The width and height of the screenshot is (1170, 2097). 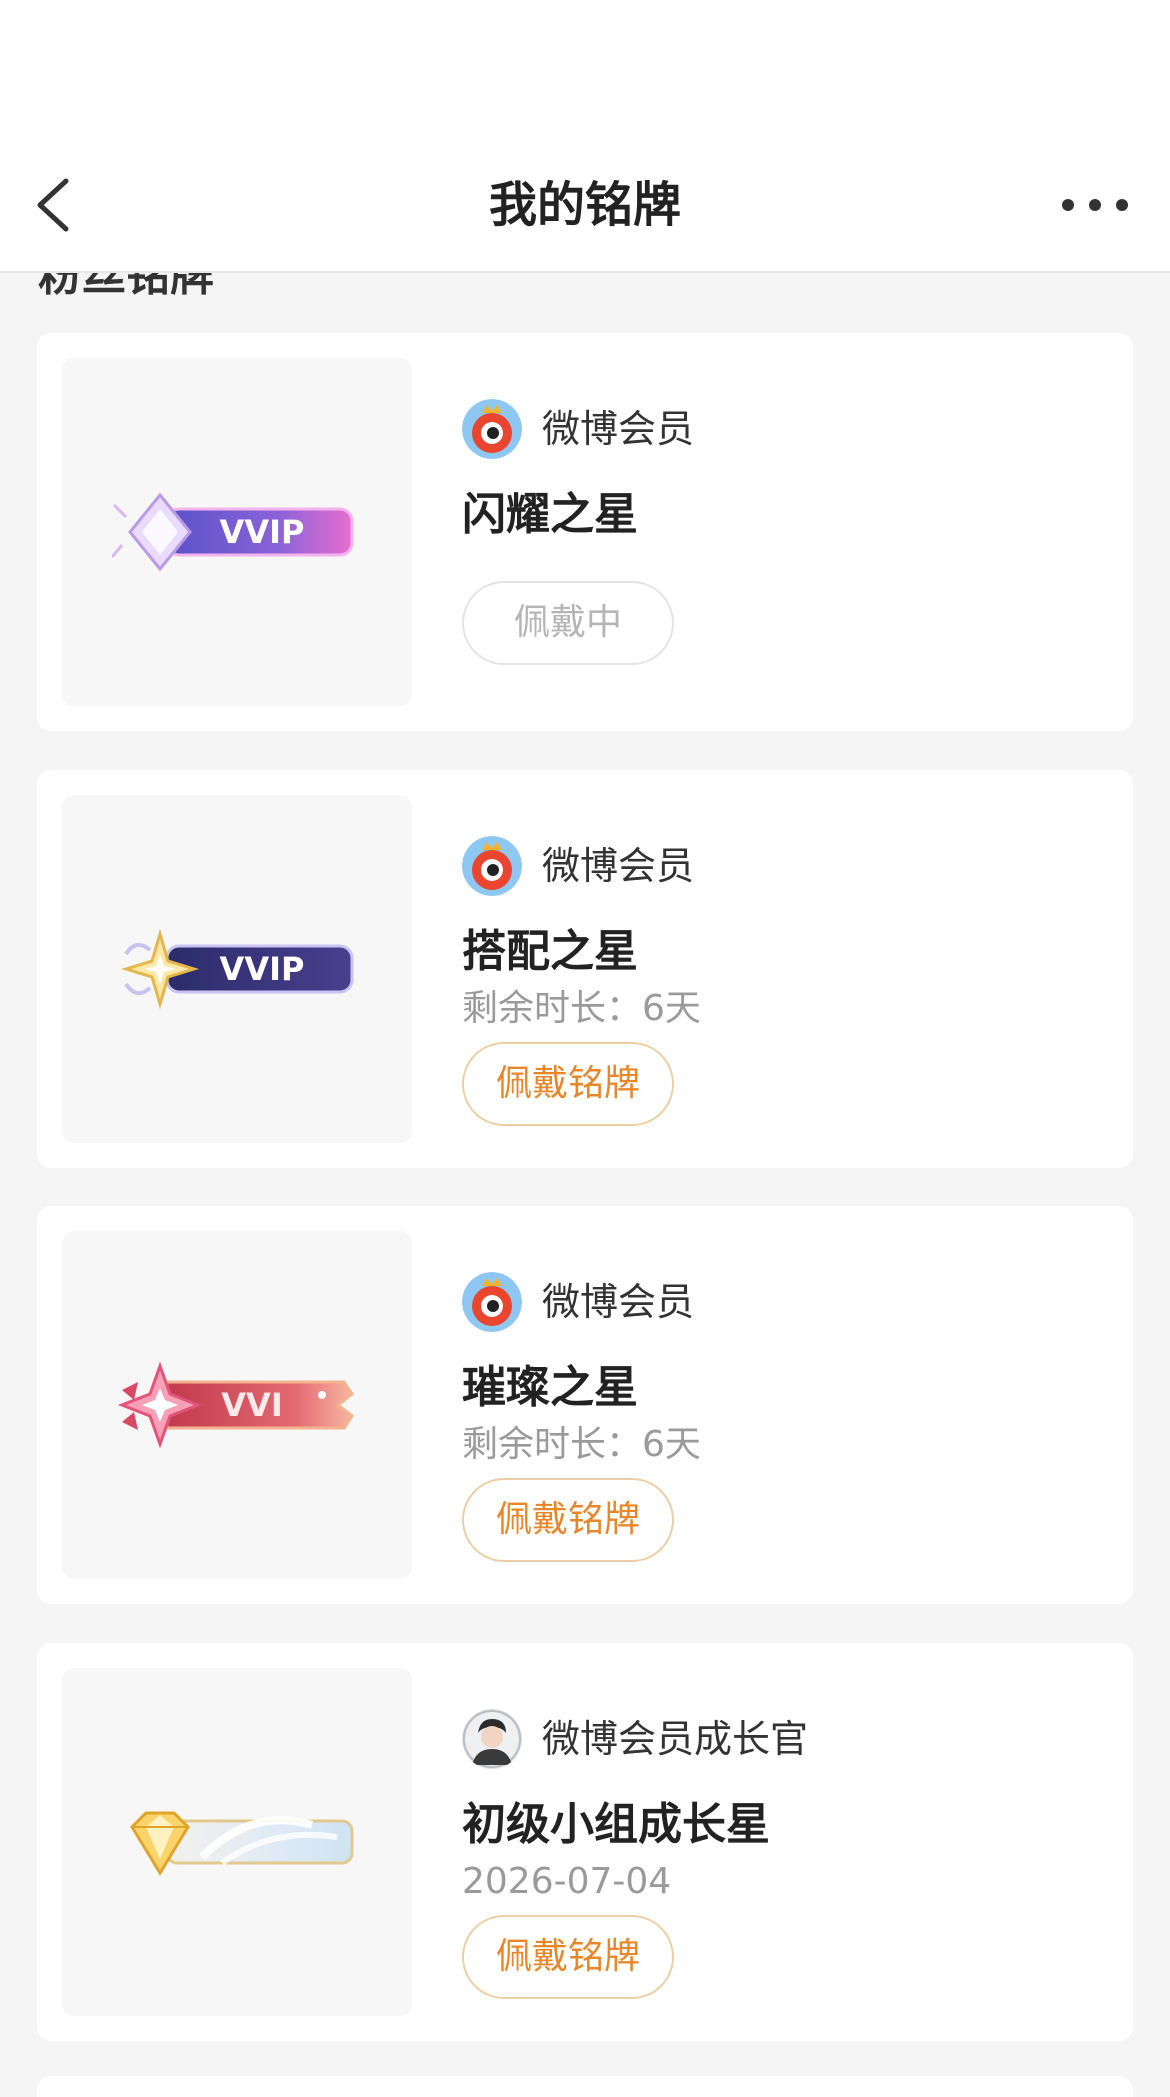 I want to click on brand-row: 微博会员成长官, so click(x=635, y=1739).